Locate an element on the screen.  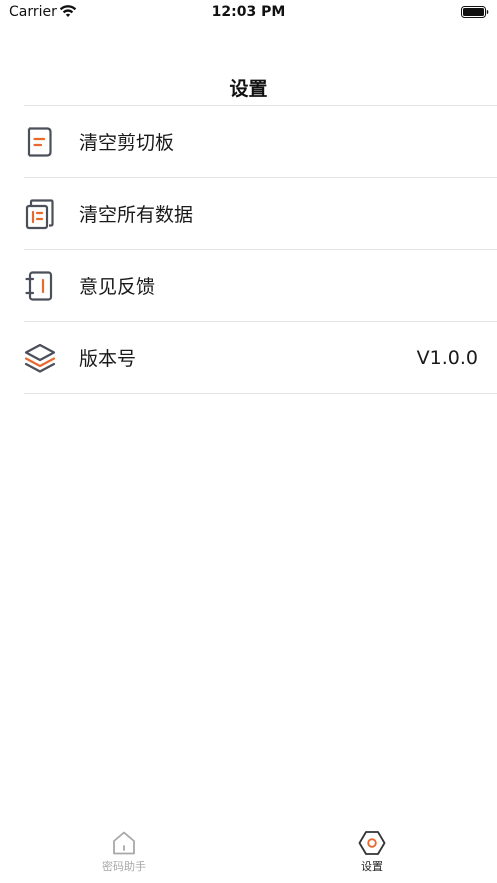
documents-icon is located at coordinates (40, 214).